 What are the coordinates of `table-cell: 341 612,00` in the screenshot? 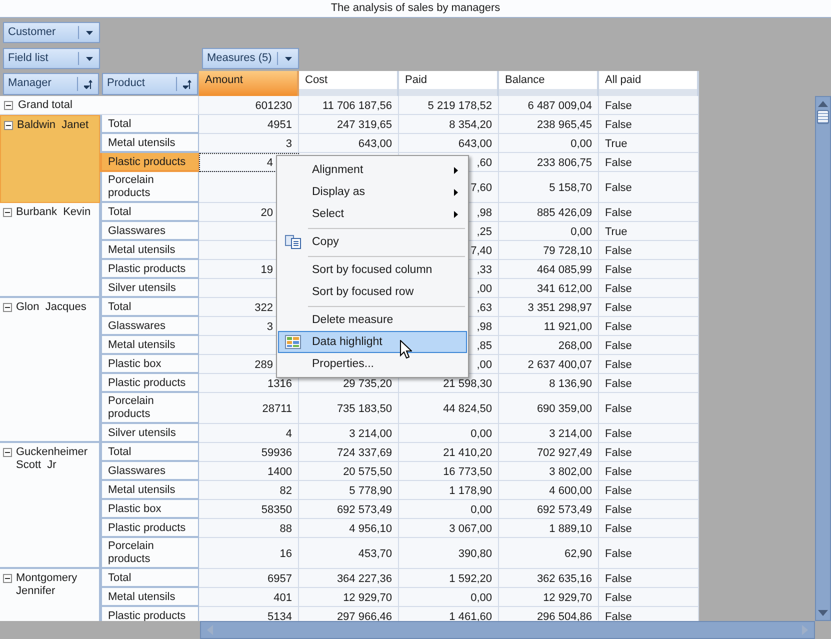 It's located at (549, 288).